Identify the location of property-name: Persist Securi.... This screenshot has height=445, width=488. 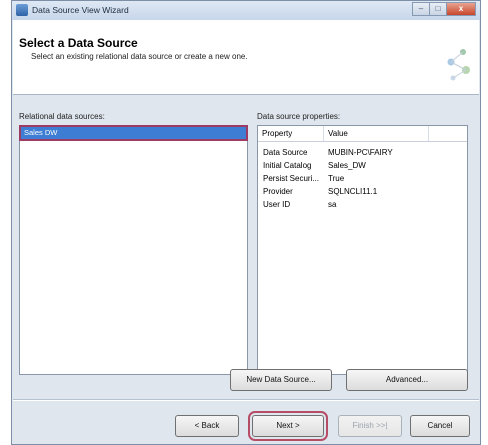
(291, 178).